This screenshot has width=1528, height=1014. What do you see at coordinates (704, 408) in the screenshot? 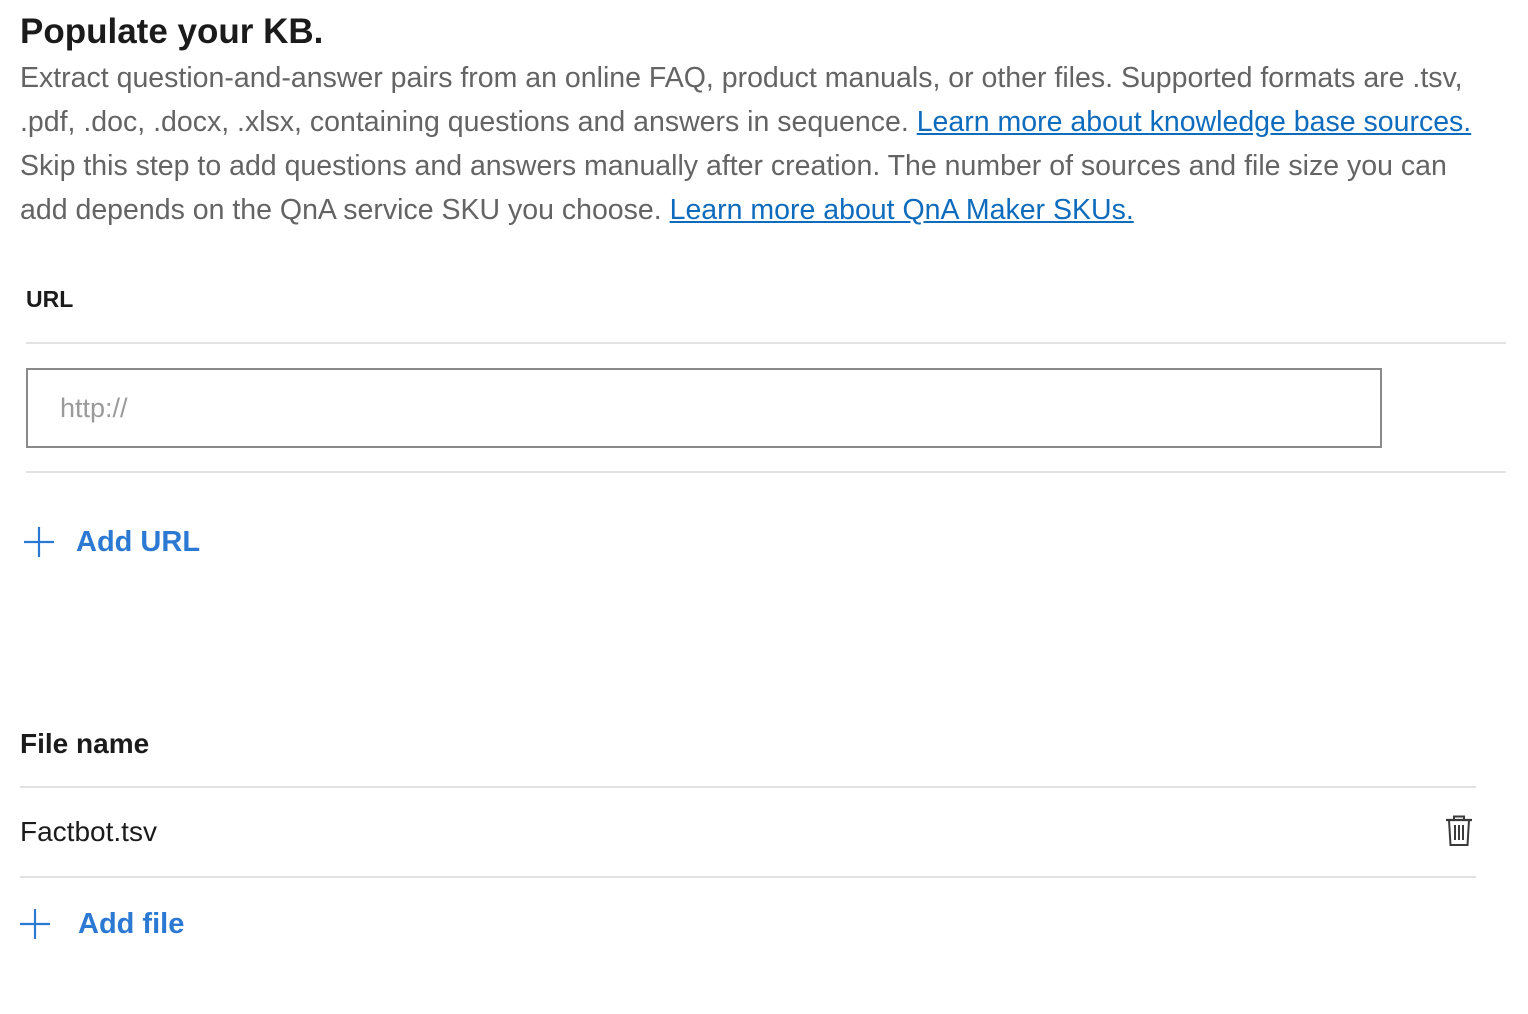
I see `url-input` at bounding box center [704, 408].